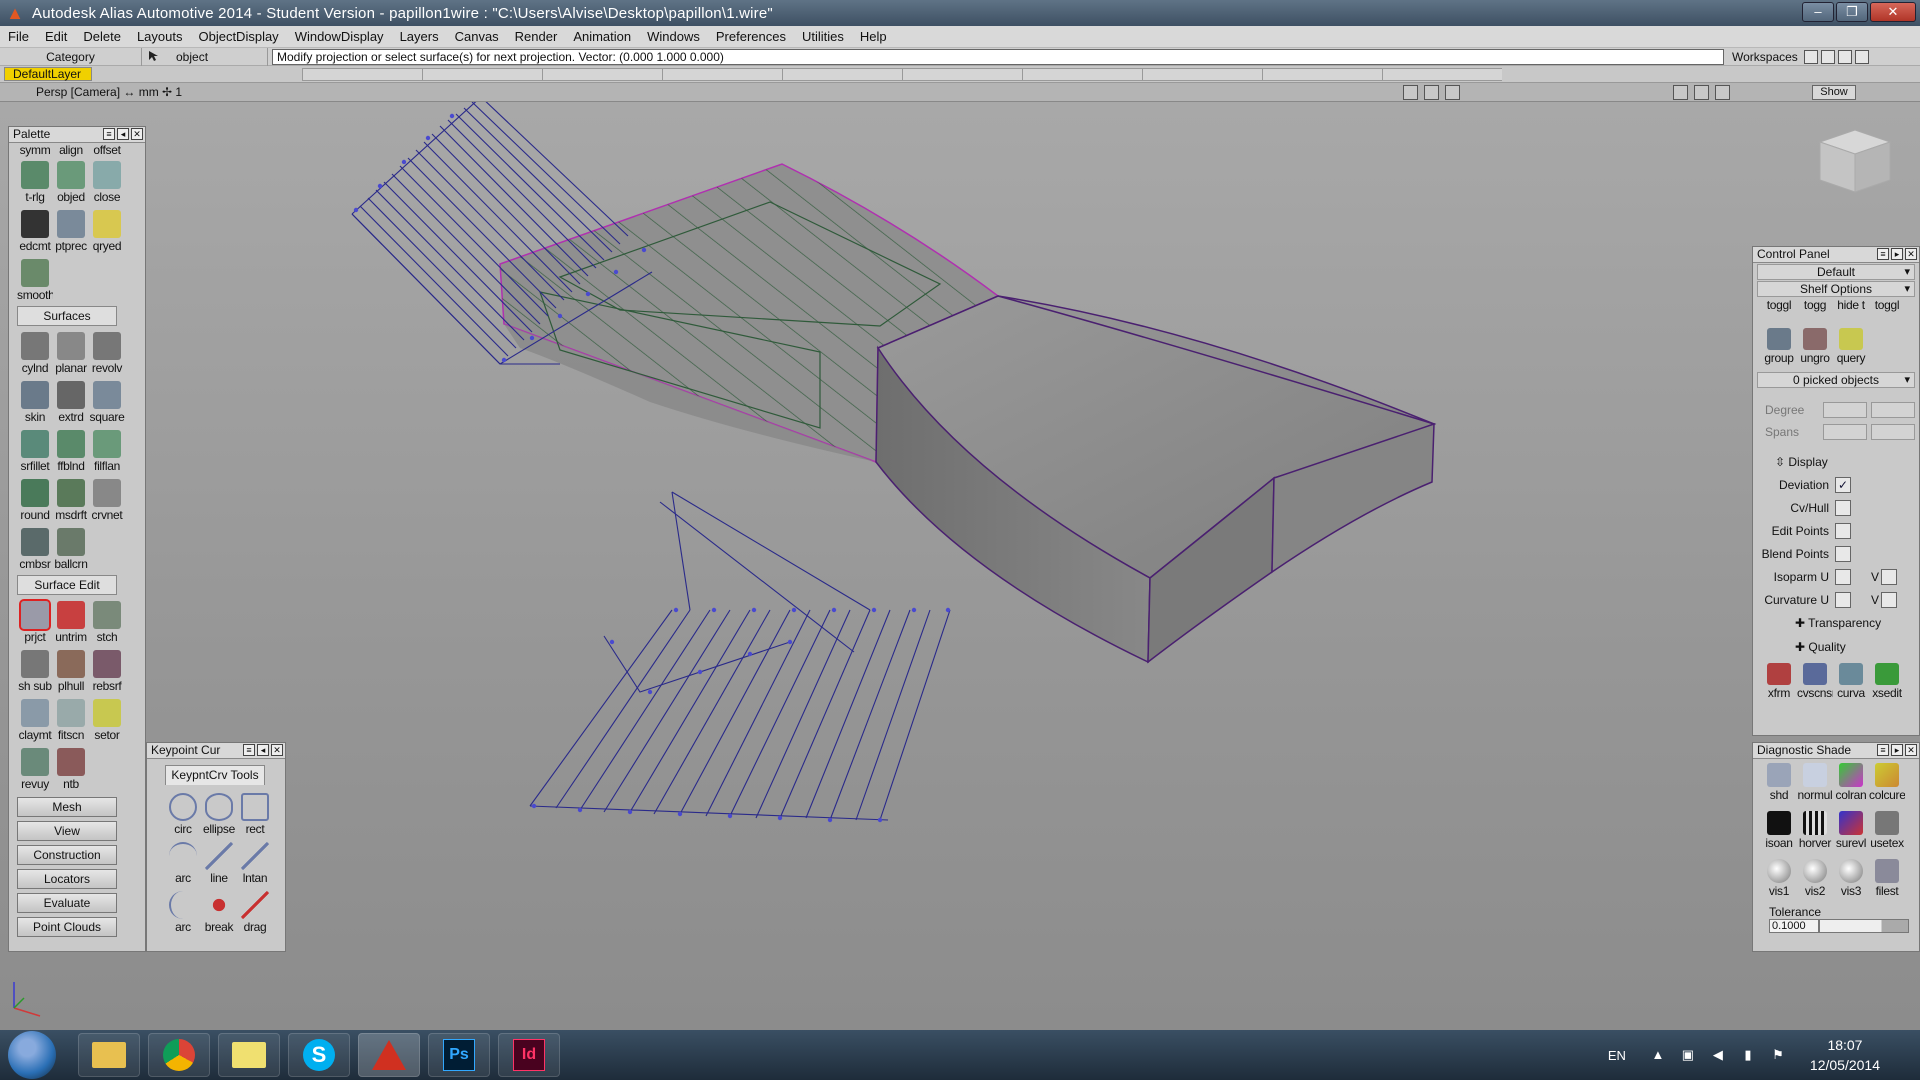 This screenshot has width=1920, height=1080. I want to click on cvhull-checkbox, so click(1843, 507).